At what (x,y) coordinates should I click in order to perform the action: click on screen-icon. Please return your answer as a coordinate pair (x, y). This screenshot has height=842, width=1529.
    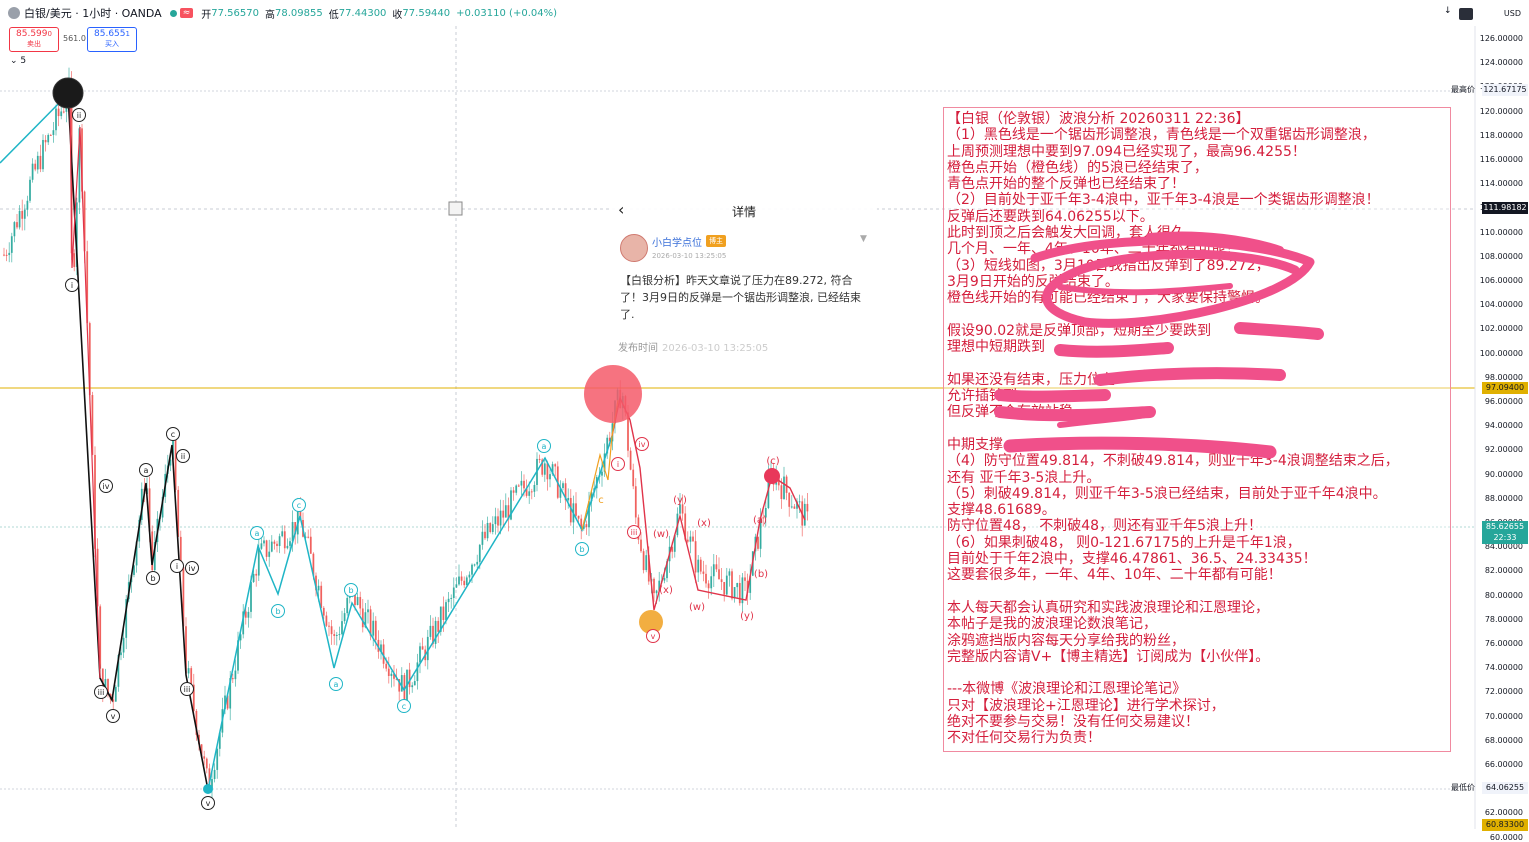
    Looking at the image, I should click on (1466, 14).